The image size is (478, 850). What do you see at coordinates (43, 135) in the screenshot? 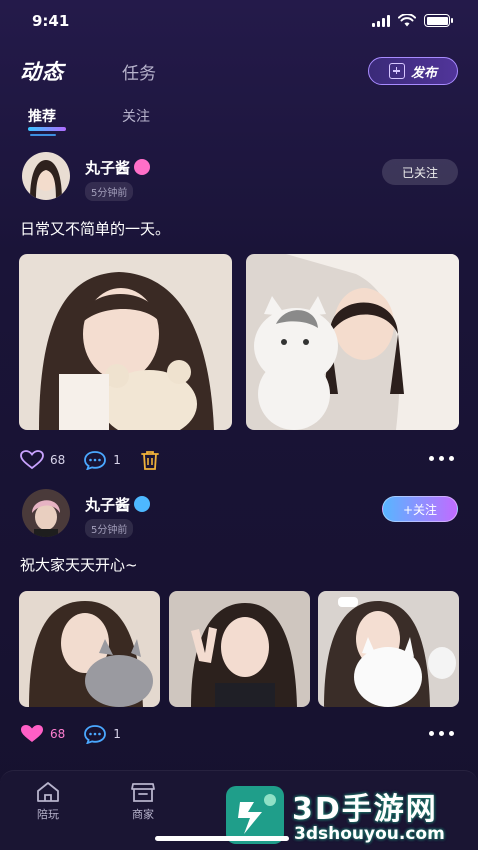
I see `active-tab-indicator-accent` at bounding box center [43, 135].